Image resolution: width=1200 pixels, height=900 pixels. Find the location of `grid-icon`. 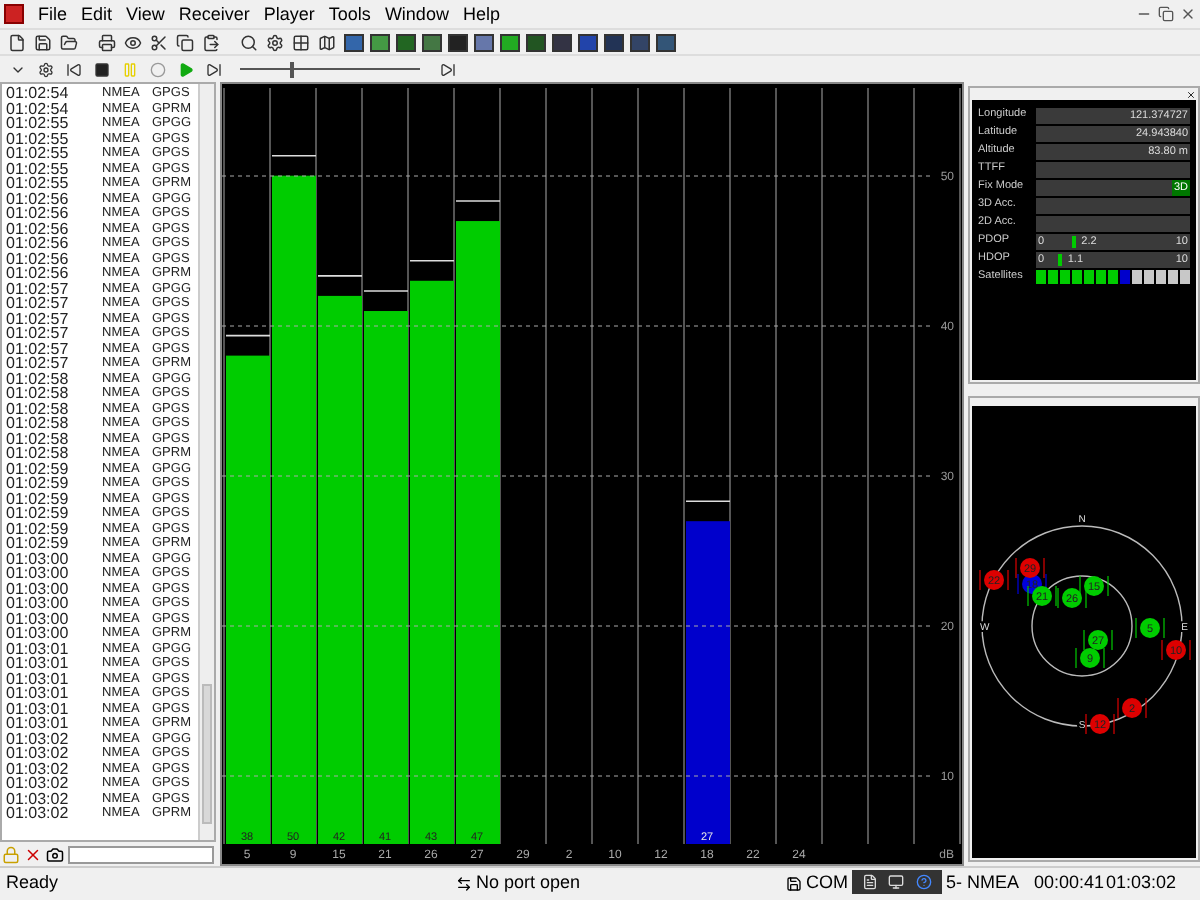

grid-icon is located at coordinates (301, 42).